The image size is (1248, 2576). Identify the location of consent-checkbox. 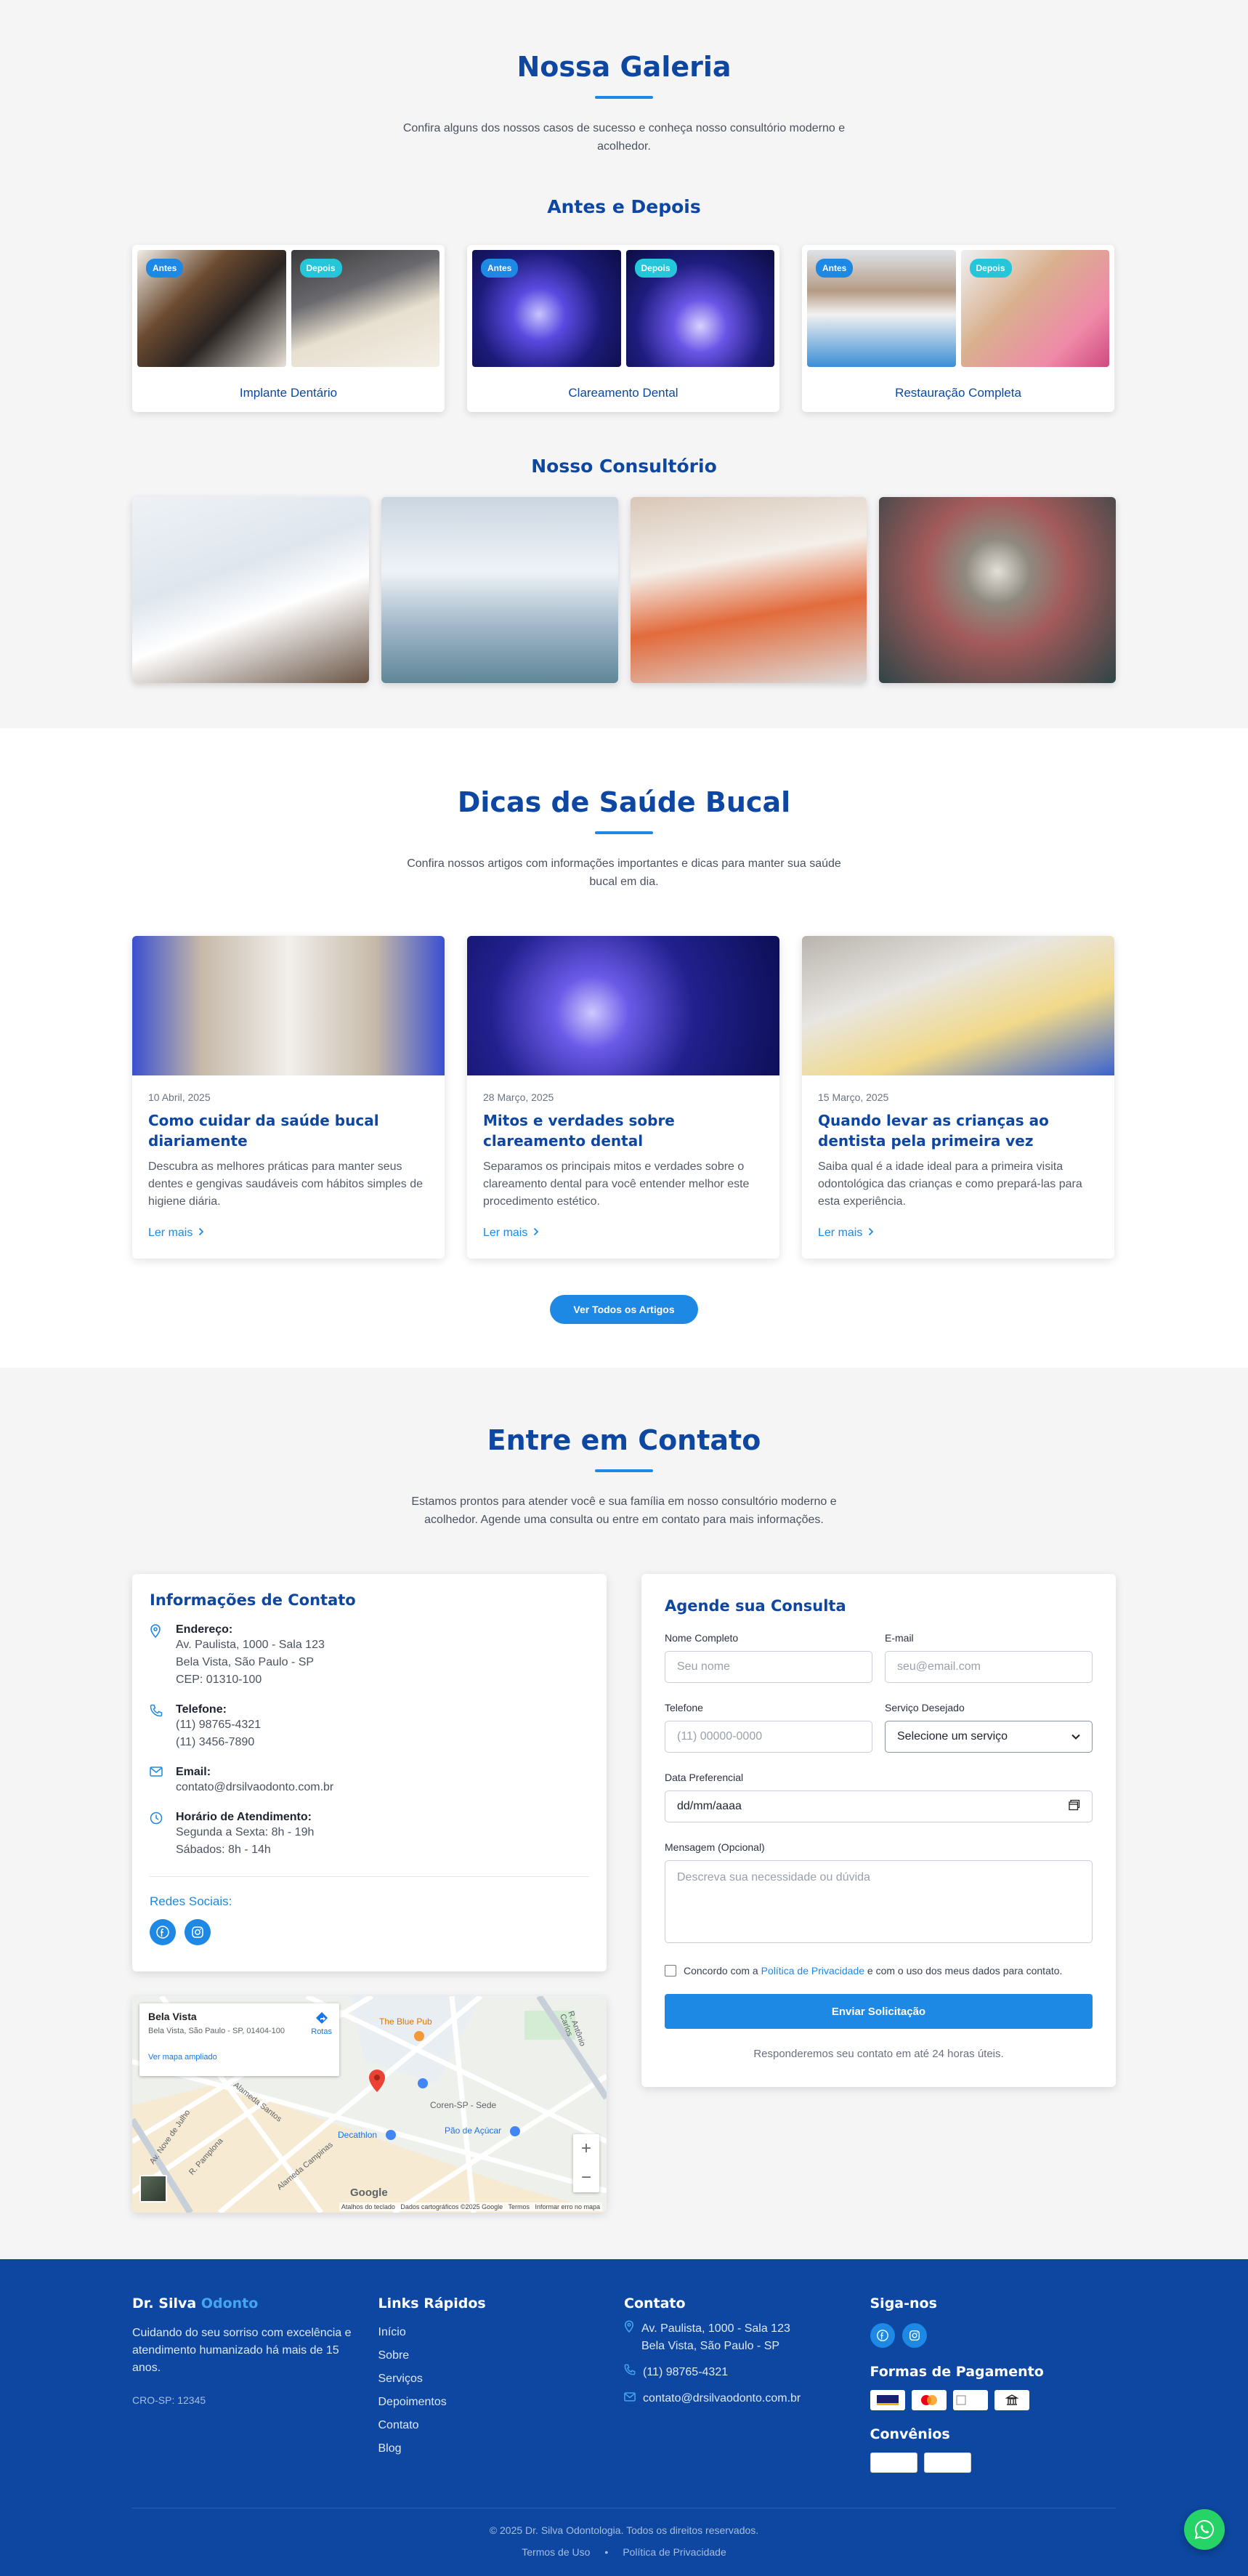
(670, 1971).